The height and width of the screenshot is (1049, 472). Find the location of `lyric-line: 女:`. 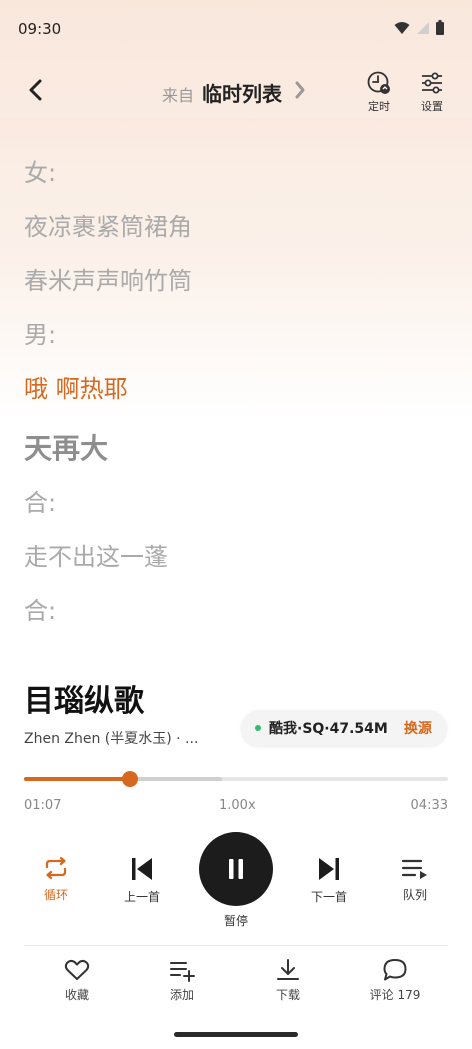

lyric-line: 女: is located at coordinates (239, 177).